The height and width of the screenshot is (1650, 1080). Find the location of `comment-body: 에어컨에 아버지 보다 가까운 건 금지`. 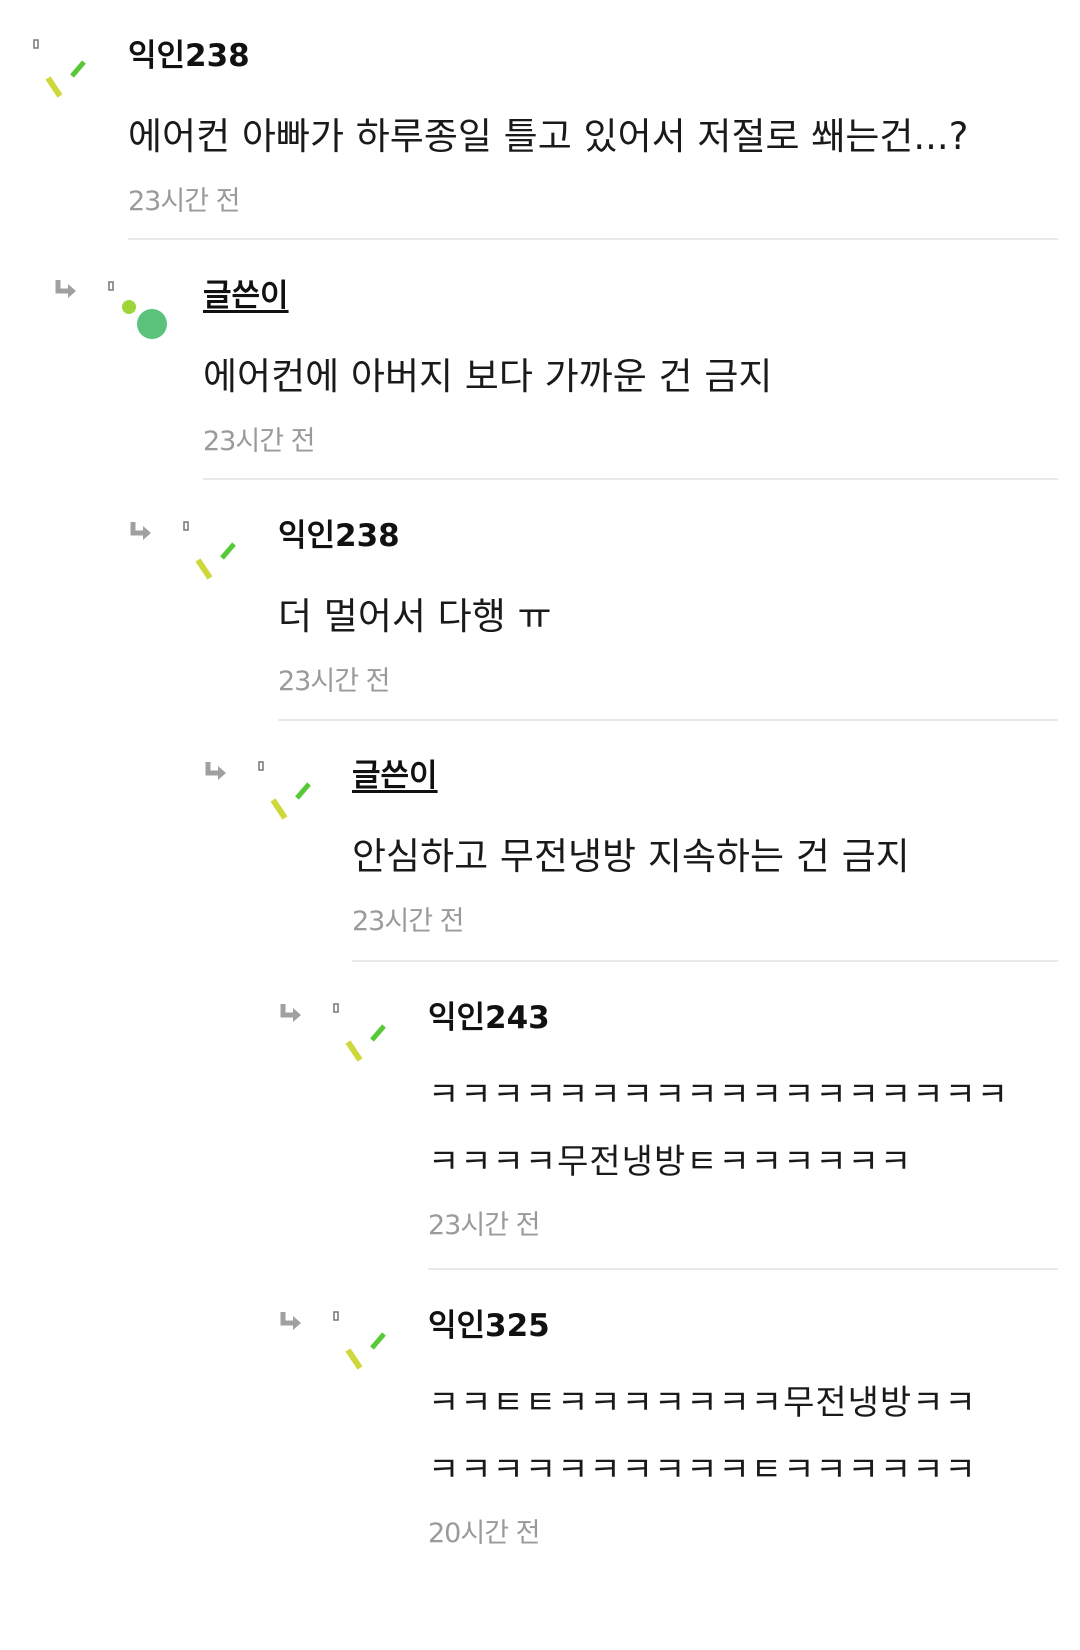

comment-body: 에어컨에 아버지 보다 가까운 건 금지 is located at coordinates (630, 377).